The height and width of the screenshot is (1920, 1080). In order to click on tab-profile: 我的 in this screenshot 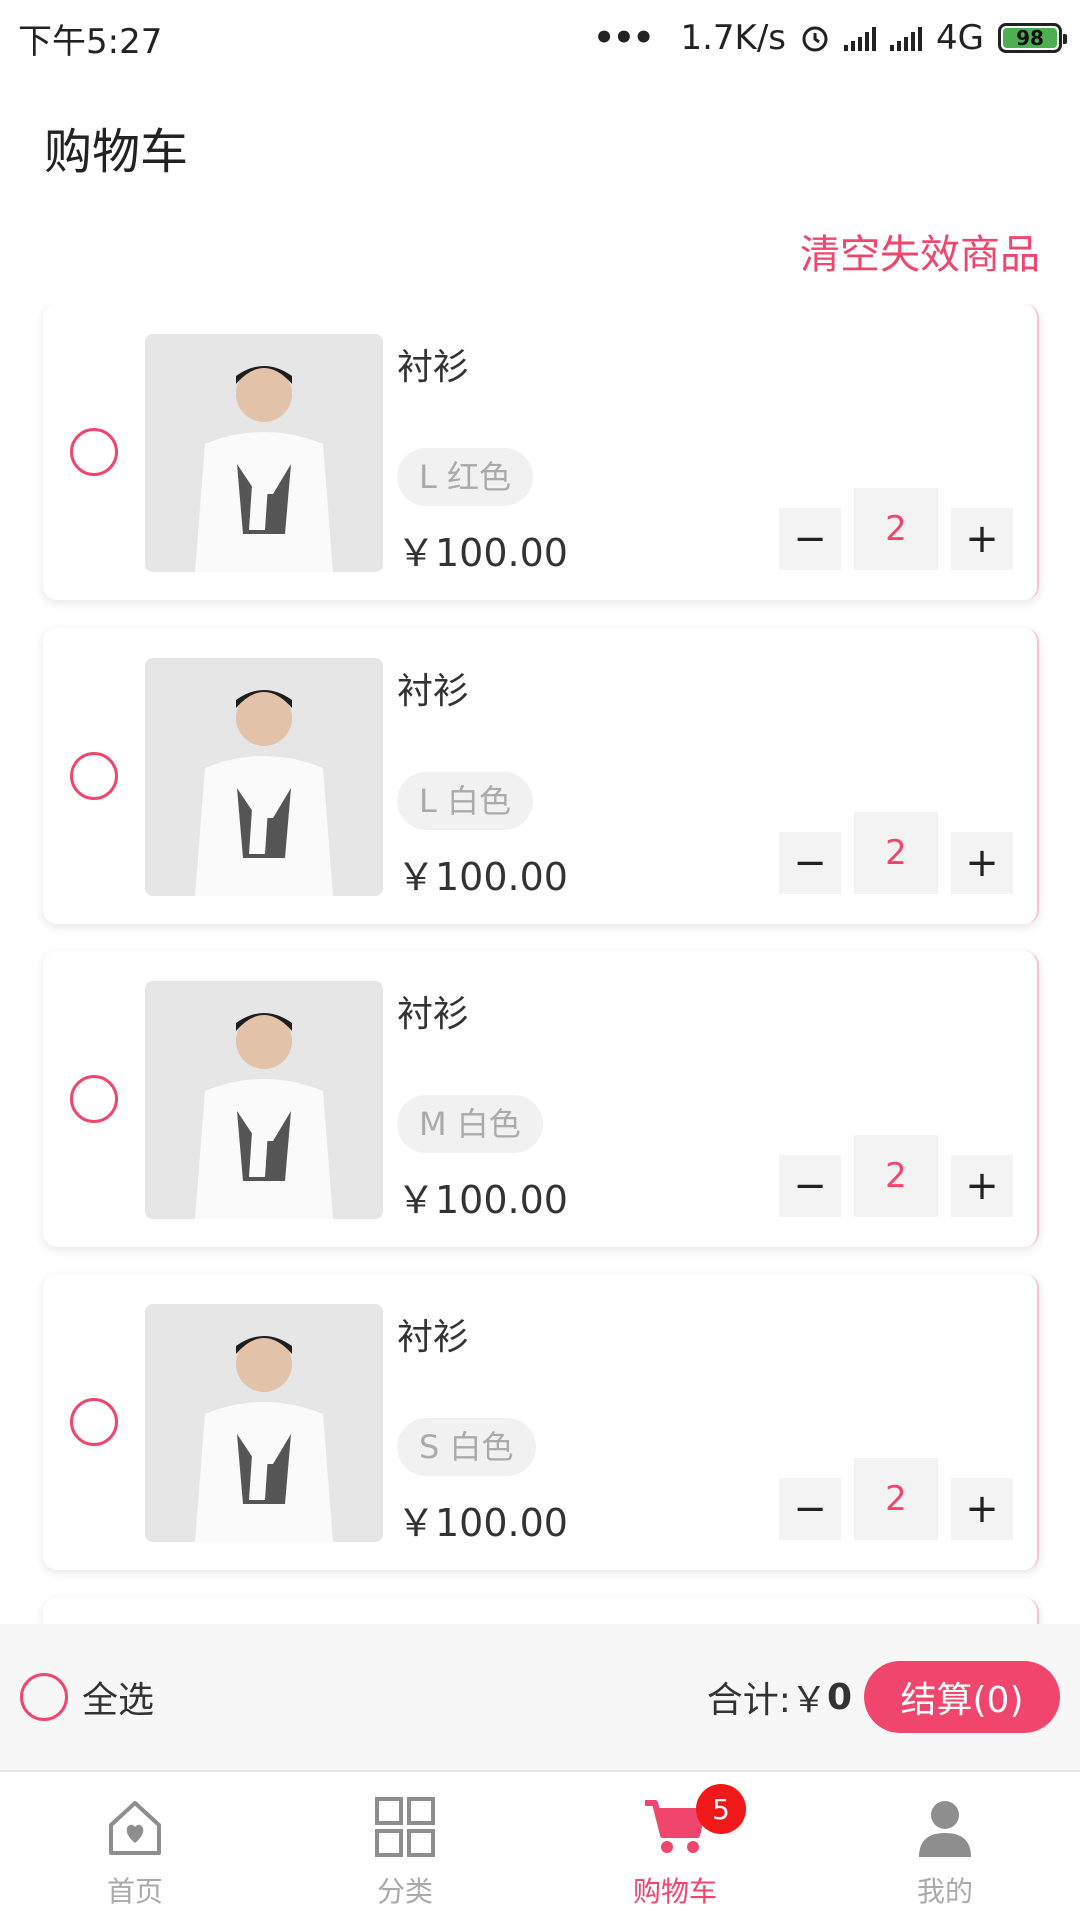, I will do `click(945, 1846)`.